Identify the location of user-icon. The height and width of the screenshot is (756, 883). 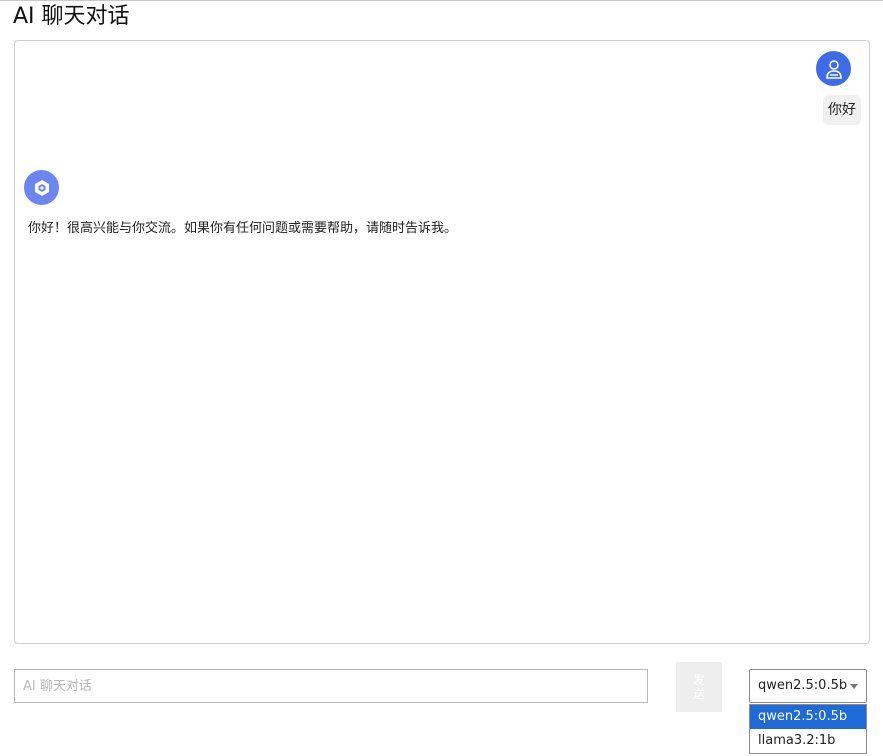
(833, 69).